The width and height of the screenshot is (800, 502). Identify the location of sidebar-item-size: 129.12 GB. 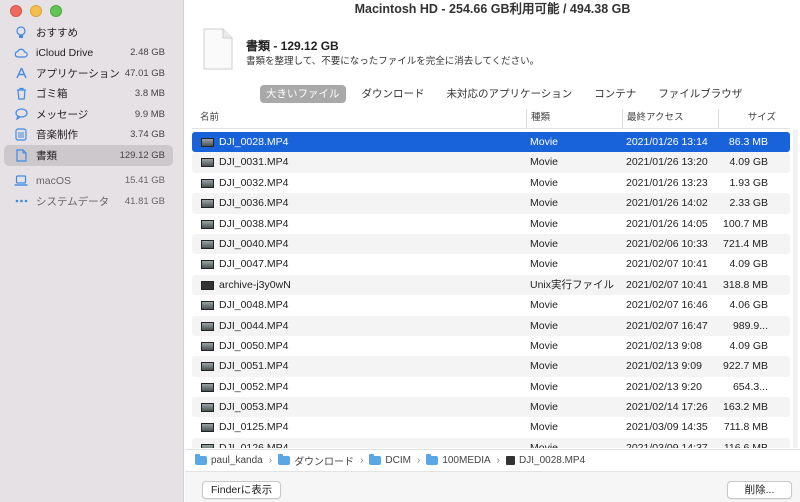
(142, 155).